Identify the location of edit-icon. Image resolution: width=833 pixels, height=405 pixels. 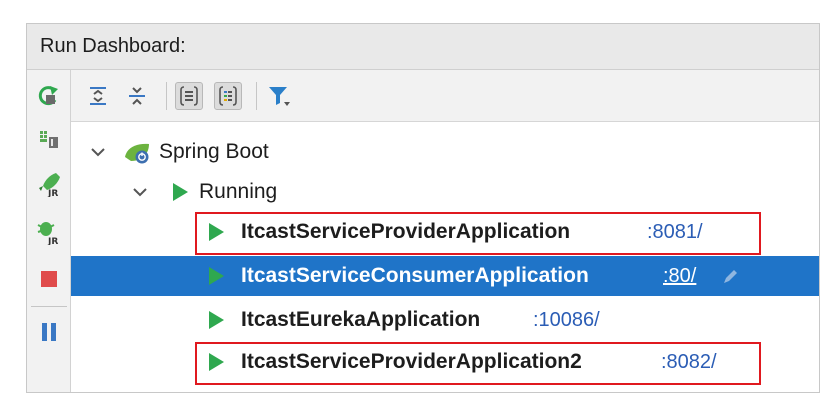
(730, 277).